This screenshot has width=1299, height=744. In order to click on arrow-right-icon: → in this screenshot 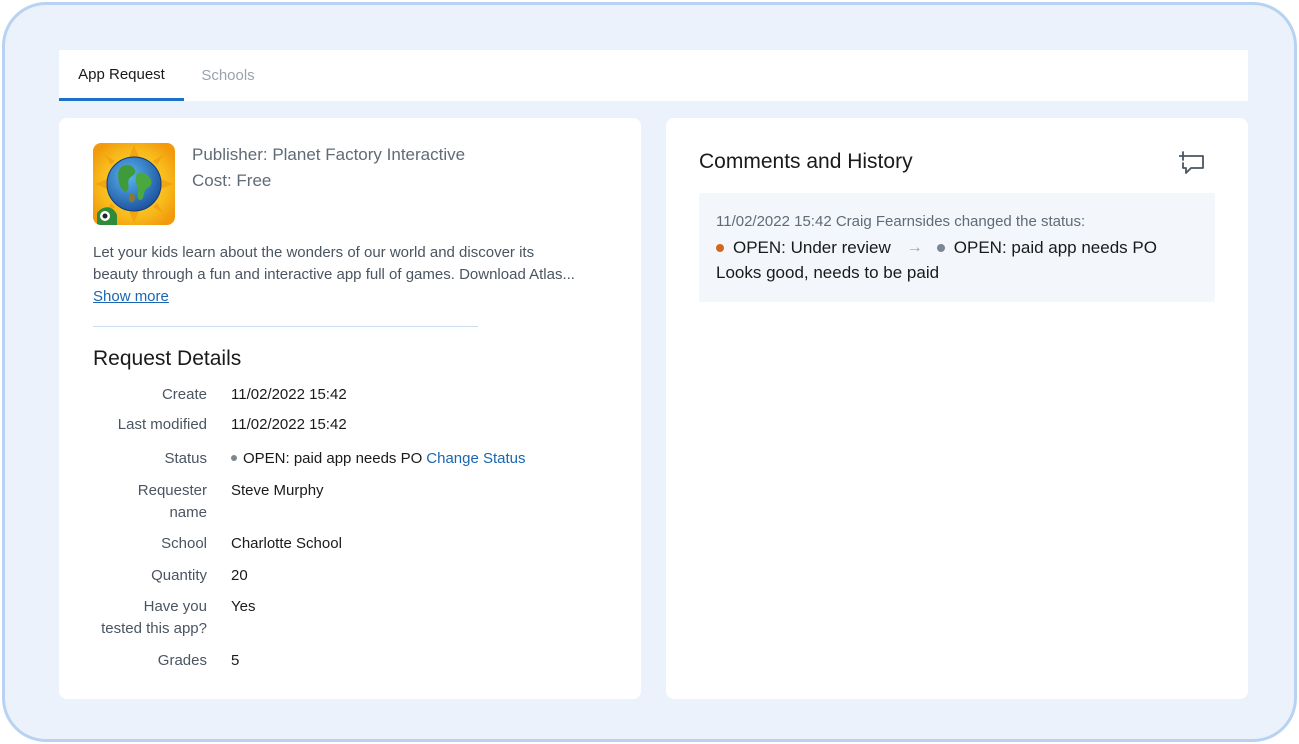, I will do `click(914, 247)`.